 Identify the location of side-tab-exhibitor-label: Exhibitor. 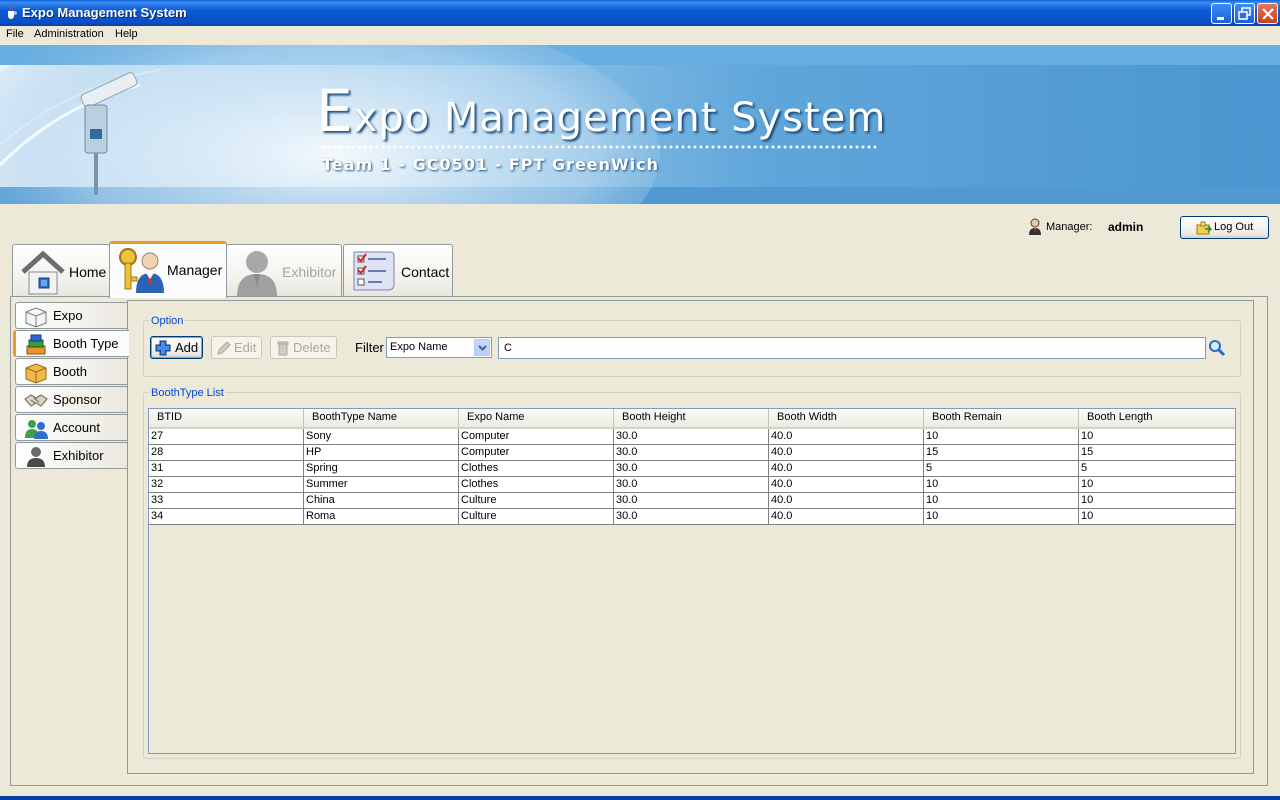
(78, 455).